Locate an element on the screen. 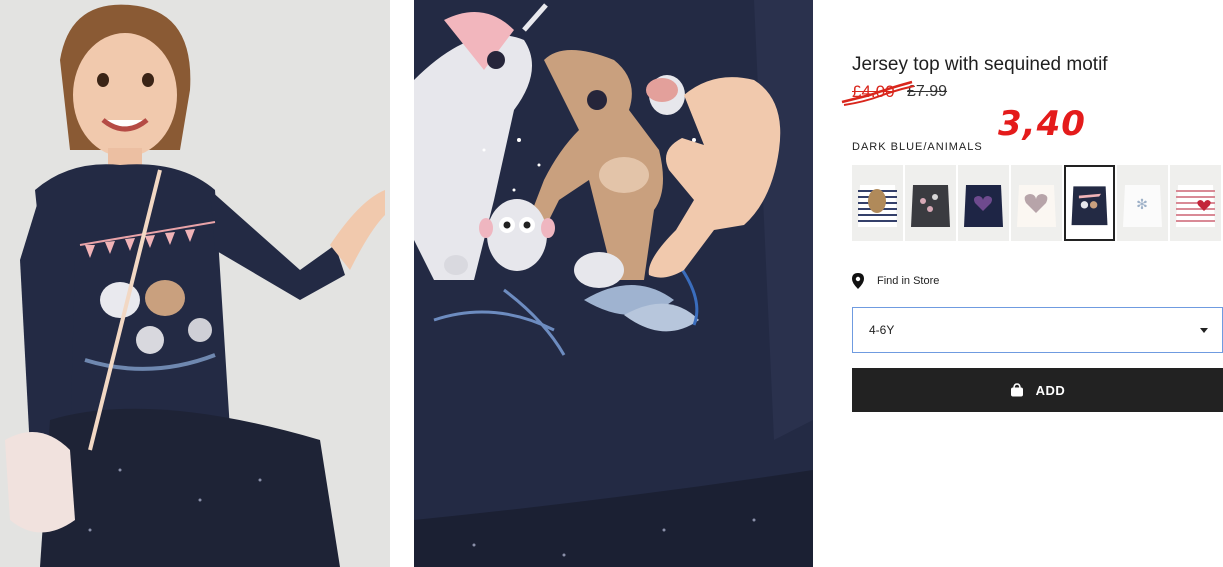  swatch-white-snowflake: ✻ is located at coordinates (1142, 203).